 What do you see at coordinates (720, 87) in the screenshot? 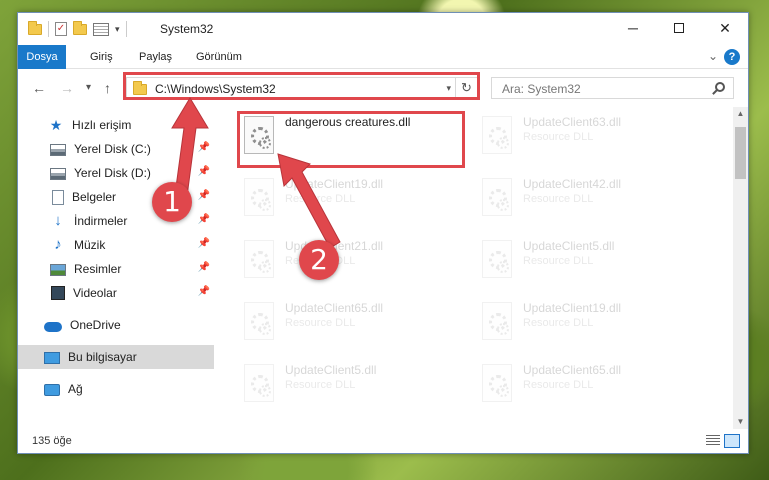
I see `search-icon` at bounding box center [720, 87].